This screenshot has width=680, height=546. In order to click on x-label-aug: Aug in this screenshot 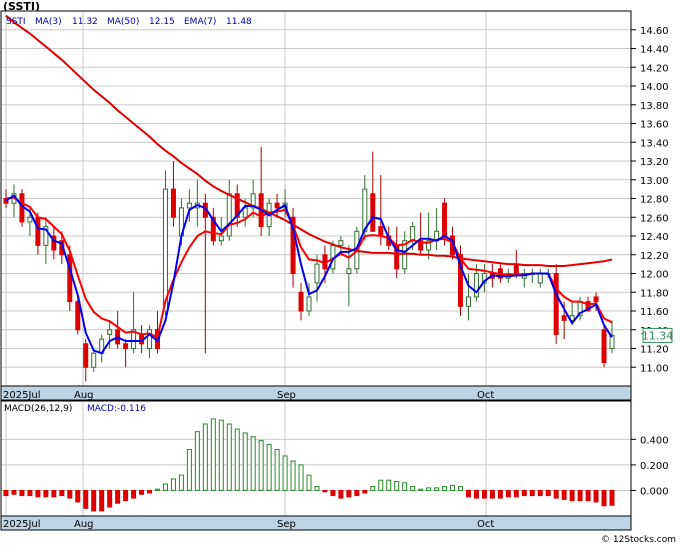, I will do `click(84, 395)`.